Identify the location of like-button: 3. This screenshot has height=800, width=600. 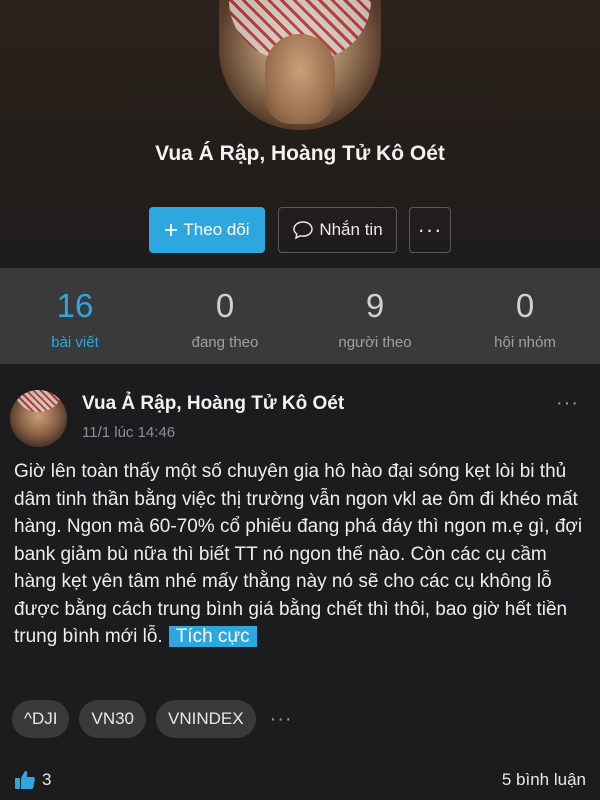
(32, 780).